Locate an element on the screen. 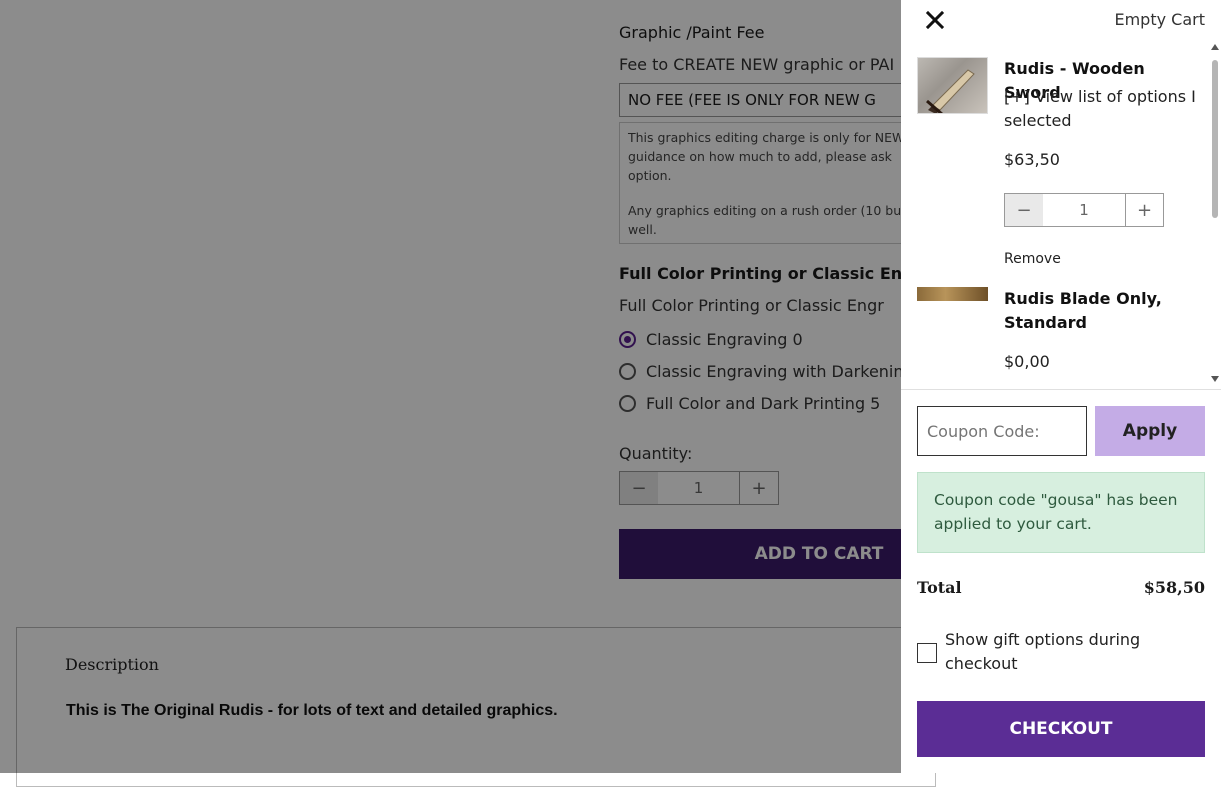  cart-item-price: $0,00 is located at coordinates (1027, 361).